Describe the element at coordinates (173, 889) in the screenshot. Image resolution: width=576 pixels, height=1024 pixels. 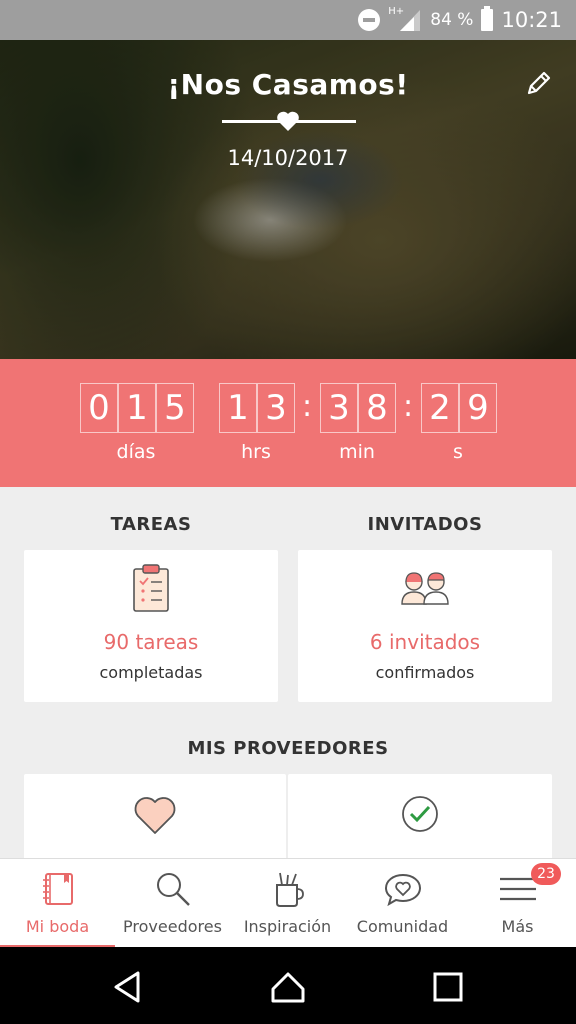
I see `search-icon` at that location.